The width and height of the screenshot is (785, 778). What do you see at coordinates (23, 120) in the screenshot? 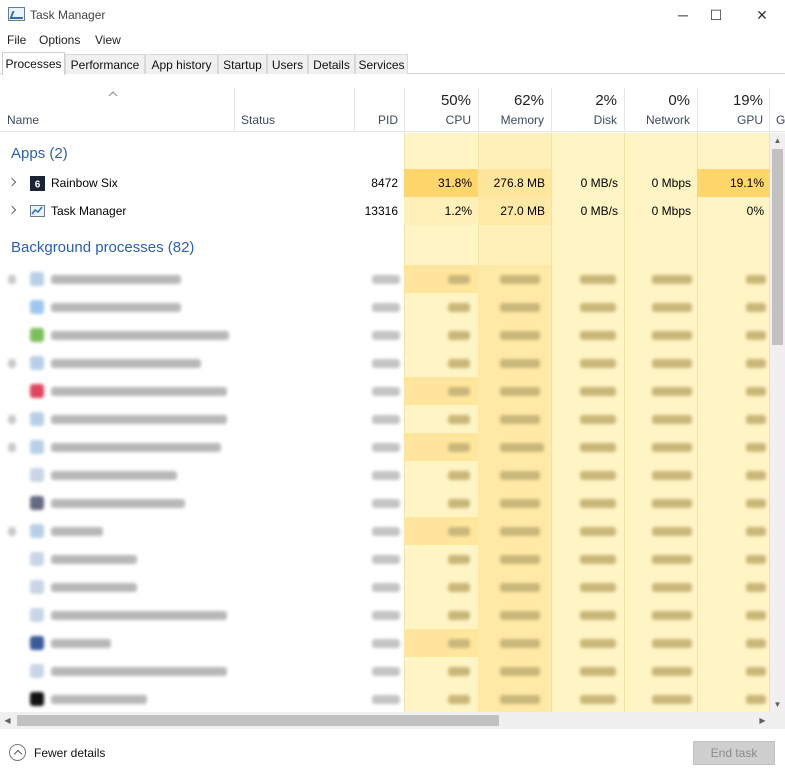
I see `column-name: Name` at bounding box center [23, 120].